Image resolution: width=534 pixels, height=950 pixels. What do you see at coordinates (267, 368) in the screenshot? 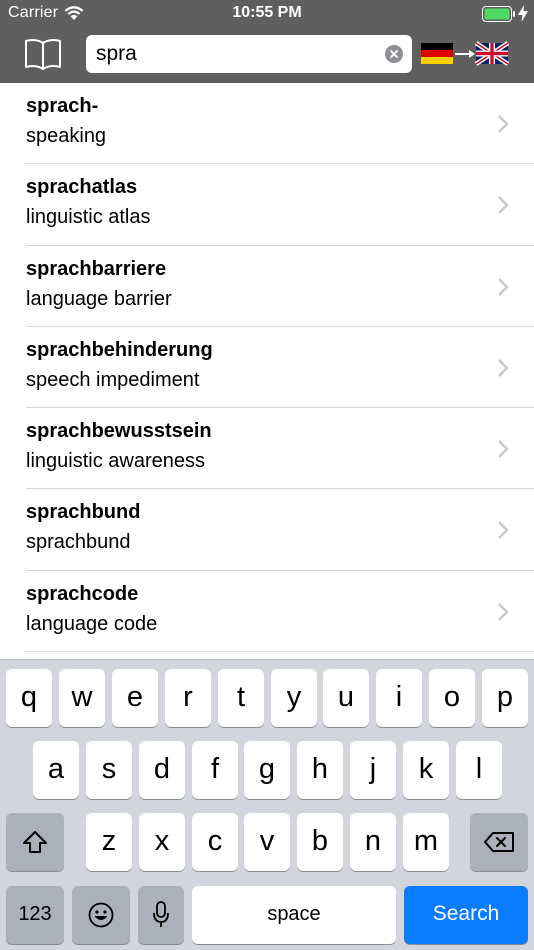
I see `list-item: sprachbehinderung speech impediment` at bounding box center [267, 368].